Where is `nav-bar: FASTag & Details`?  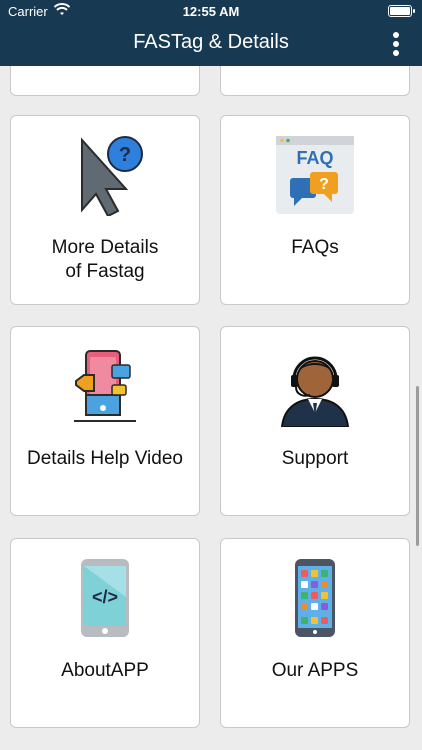
nav-bar: FASTag & Details is located at coordinates (211, 44).